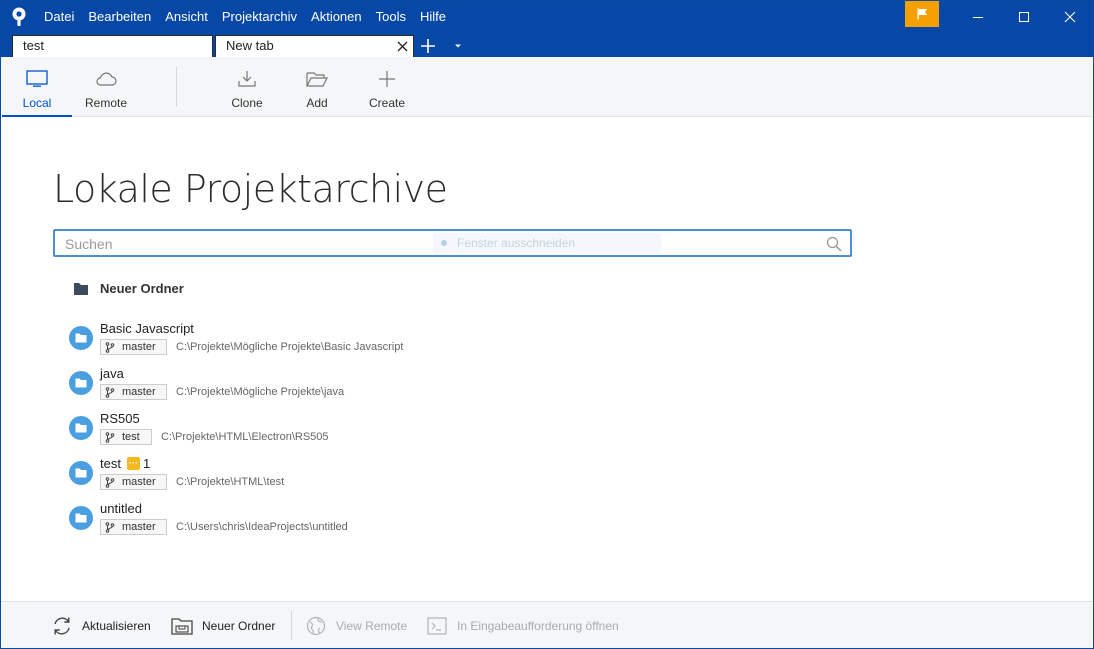 The width and height of the screenshot is (1094, 649). Describe the element at coordinates (33, 45) in the screenshot. I see `tab-label: test` at that location.